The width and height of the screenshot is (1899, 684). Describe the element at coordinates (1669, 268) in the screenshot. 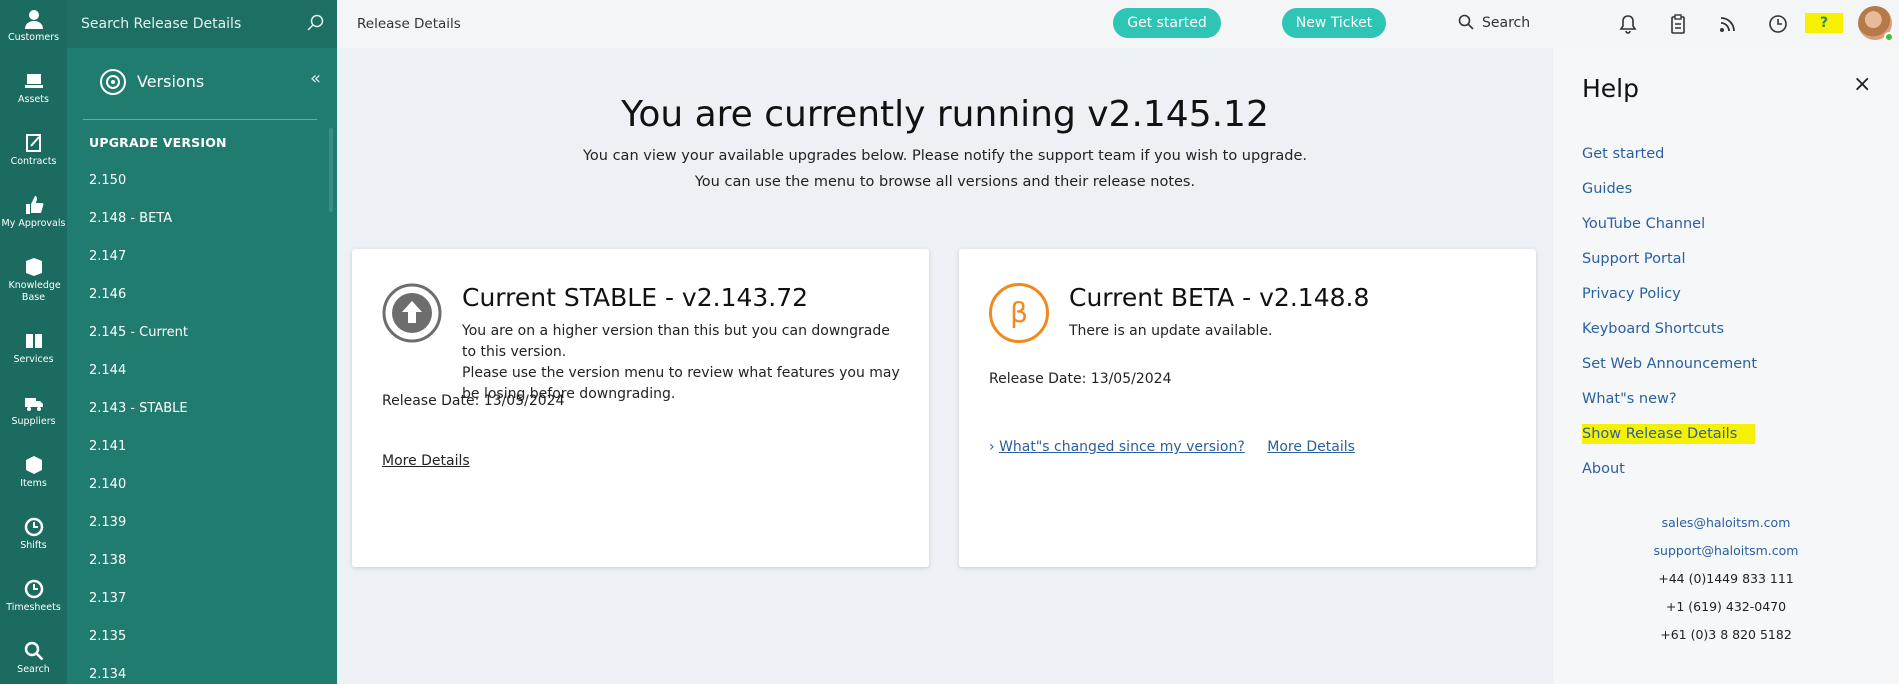

I see `help-link: Support Portal` at that location.